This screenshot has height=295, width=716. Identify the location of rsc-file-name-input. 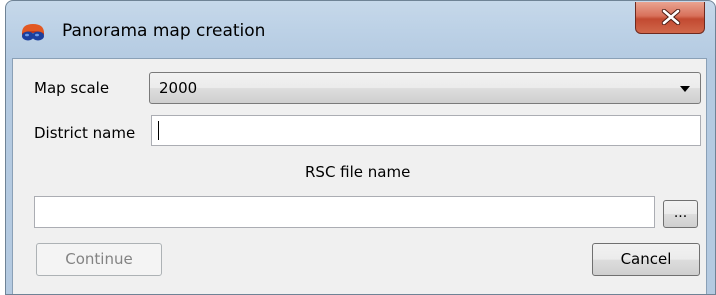
(344, 212).